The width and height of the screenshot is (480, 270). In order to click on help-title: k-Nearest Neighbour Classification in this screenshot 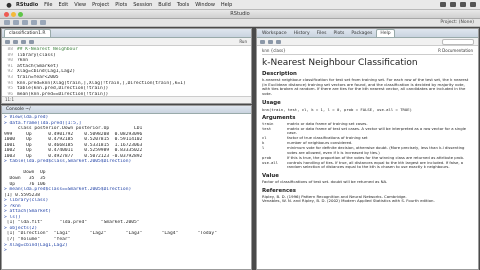, I will do `click(340, 63)`.